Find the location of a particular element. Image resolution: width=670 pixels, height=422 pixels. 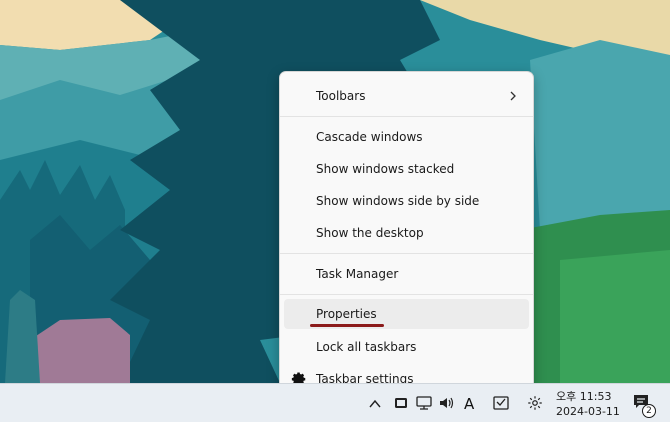

volume-icon is located at coordinates (447, 403).